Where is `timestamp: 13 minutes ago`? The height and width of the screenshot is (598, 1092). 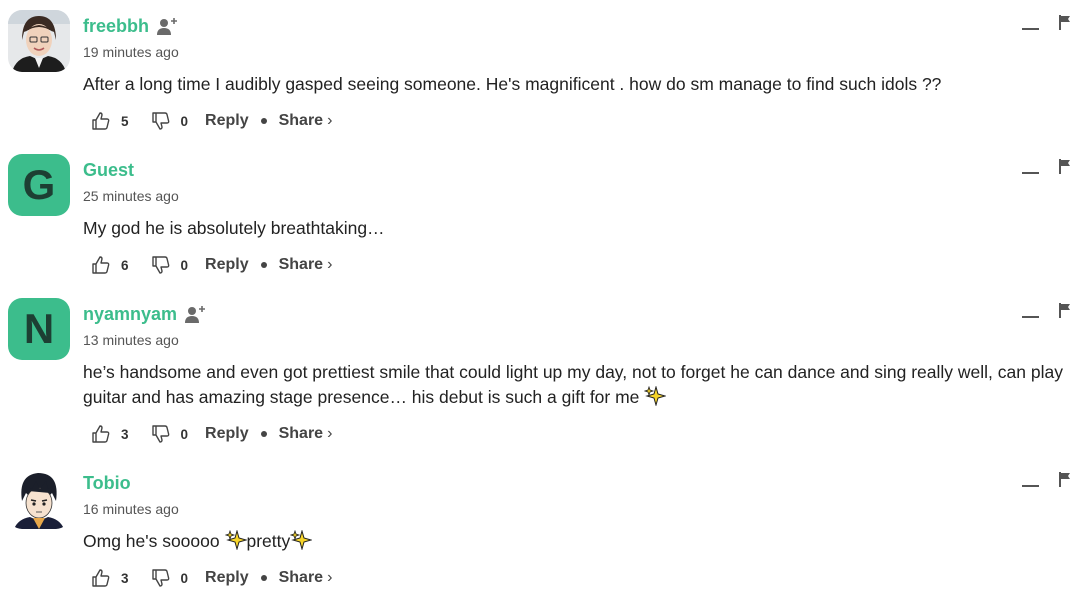
timestamp: 13 minutes ago is located at coordinates (131, 340).